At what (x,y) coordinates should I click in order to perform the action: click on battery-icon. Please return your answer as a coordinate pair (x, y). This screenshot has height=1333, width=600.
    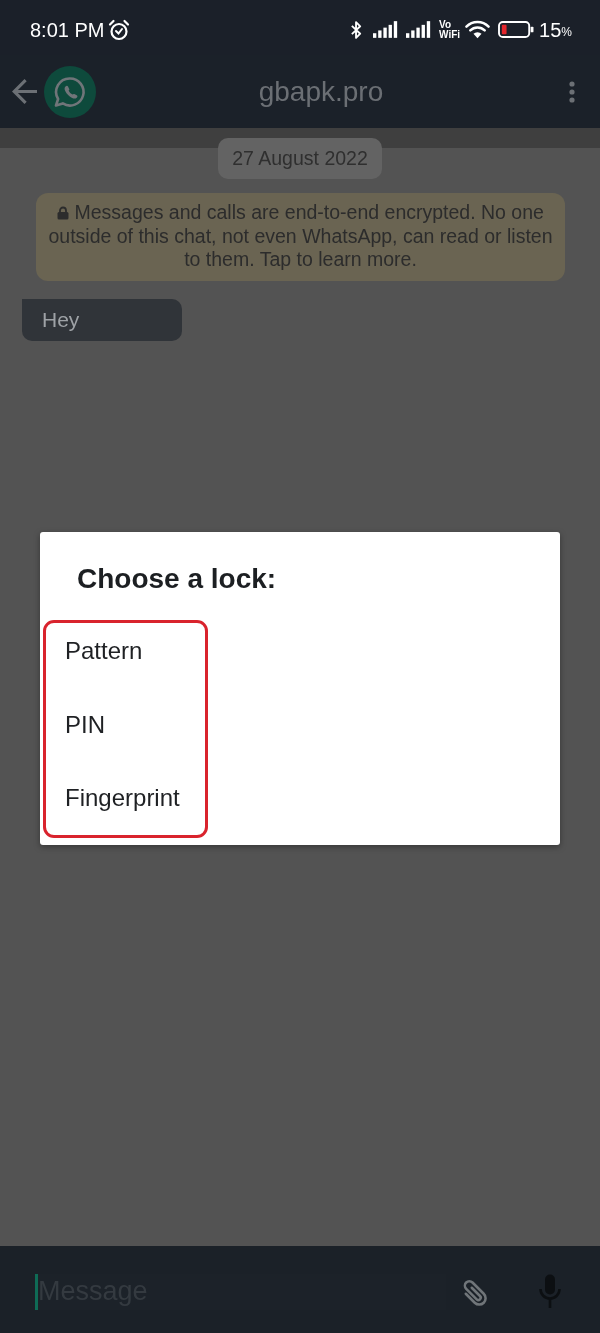
    Looking at the image, I should click on (516, 29).